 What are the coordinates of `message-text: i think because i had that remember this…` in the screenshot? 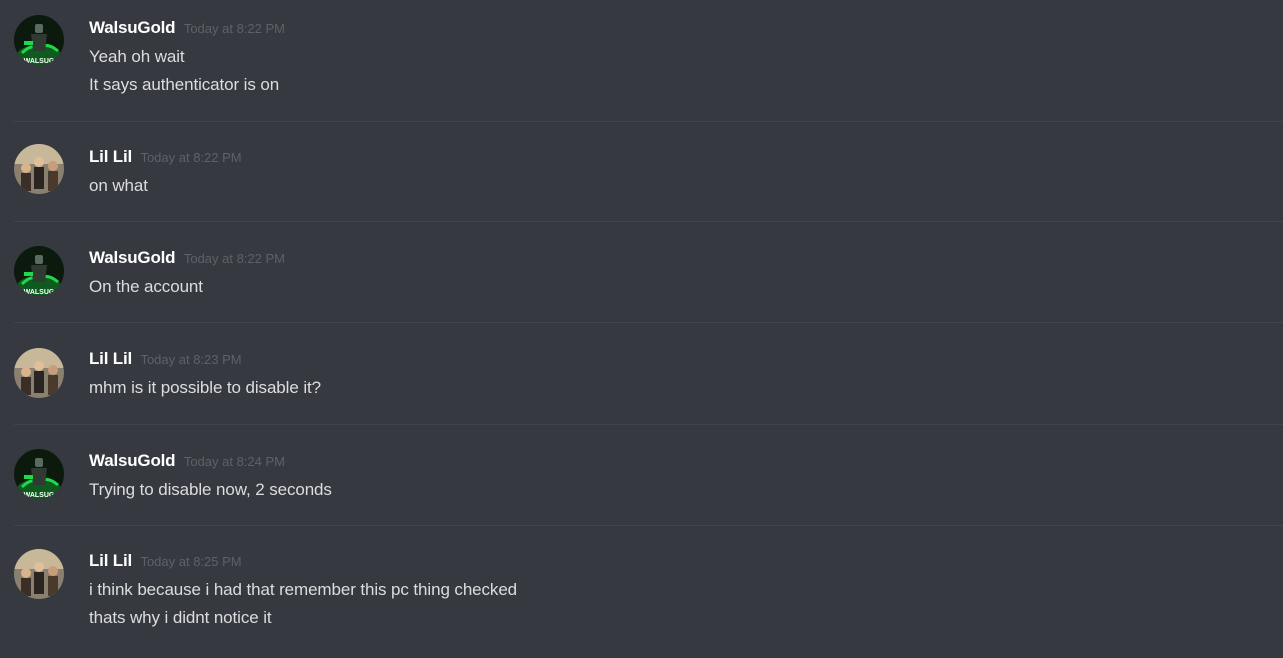 It's located at (303, 589).